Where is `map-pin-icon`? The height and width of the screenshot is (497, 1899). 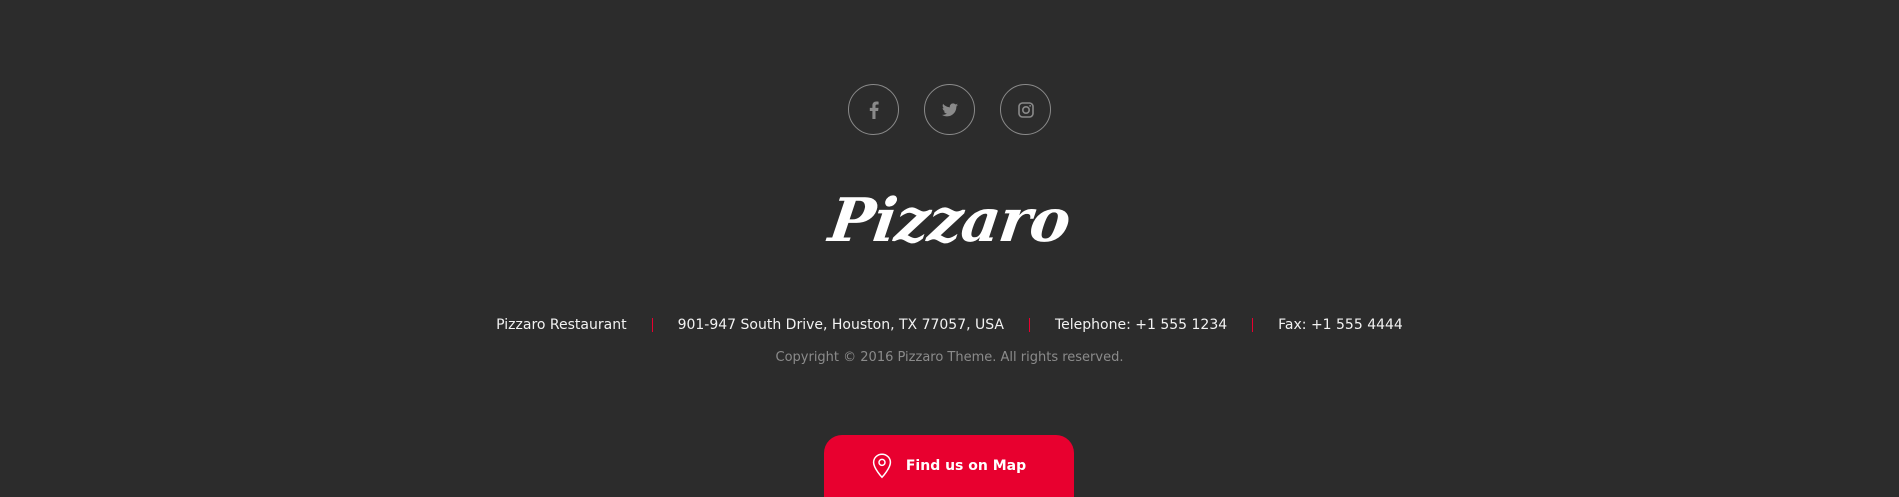 map-pin-icon is located at coordinates (882, 465).